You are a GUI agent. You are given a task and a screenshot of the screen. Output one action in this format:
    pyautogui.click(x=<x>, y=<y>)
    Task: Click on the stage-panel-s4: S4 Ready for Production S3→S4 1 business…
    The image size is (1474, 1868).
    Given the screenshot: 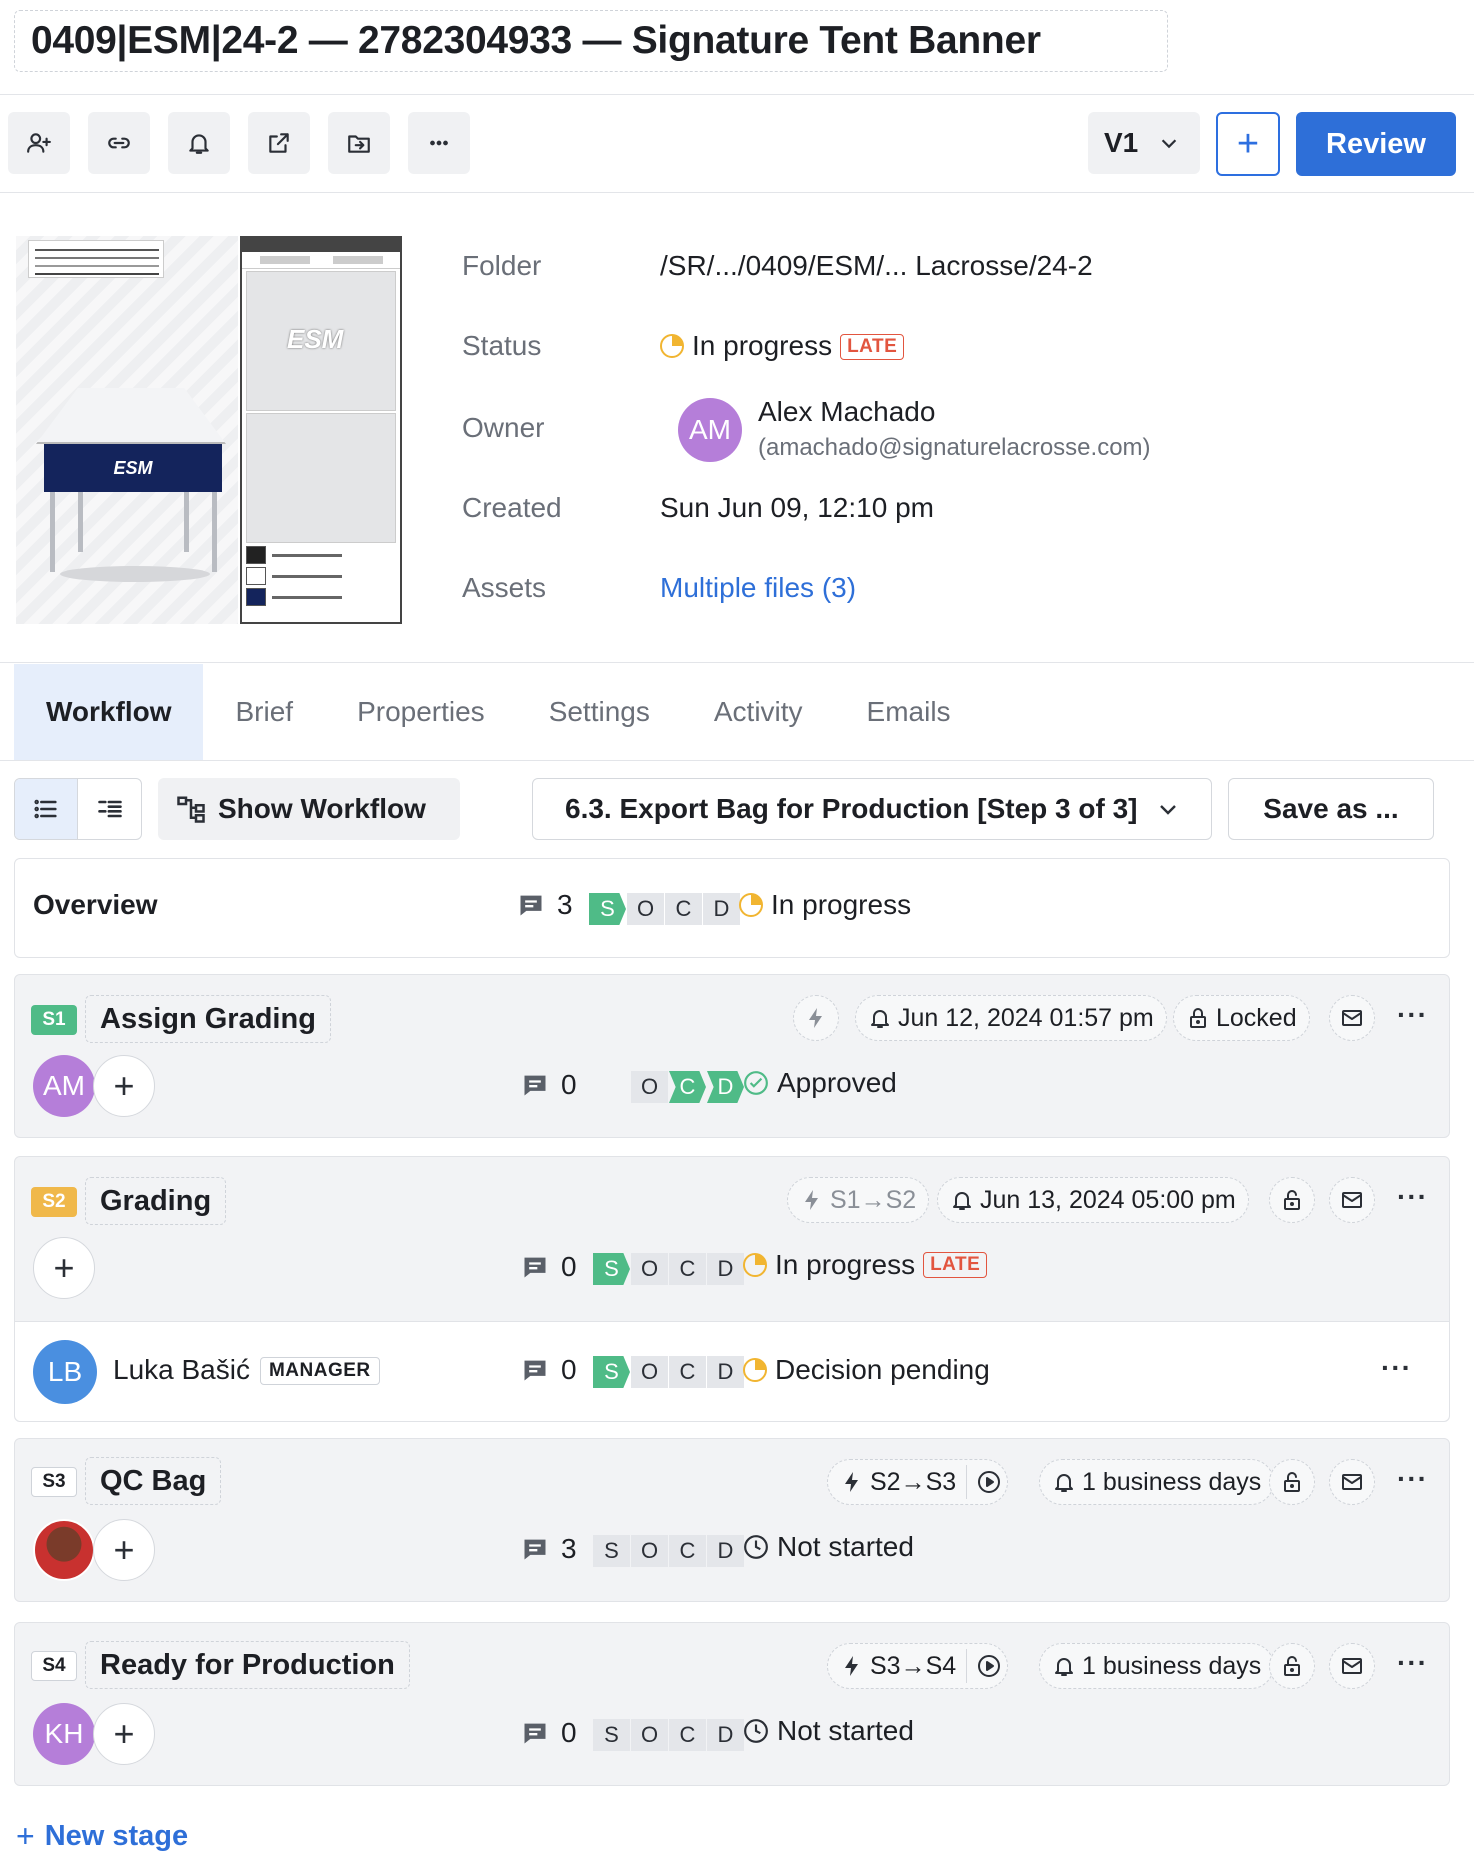 What is the action you would take?
    pyautogui.click(x=732, y=1704)
    